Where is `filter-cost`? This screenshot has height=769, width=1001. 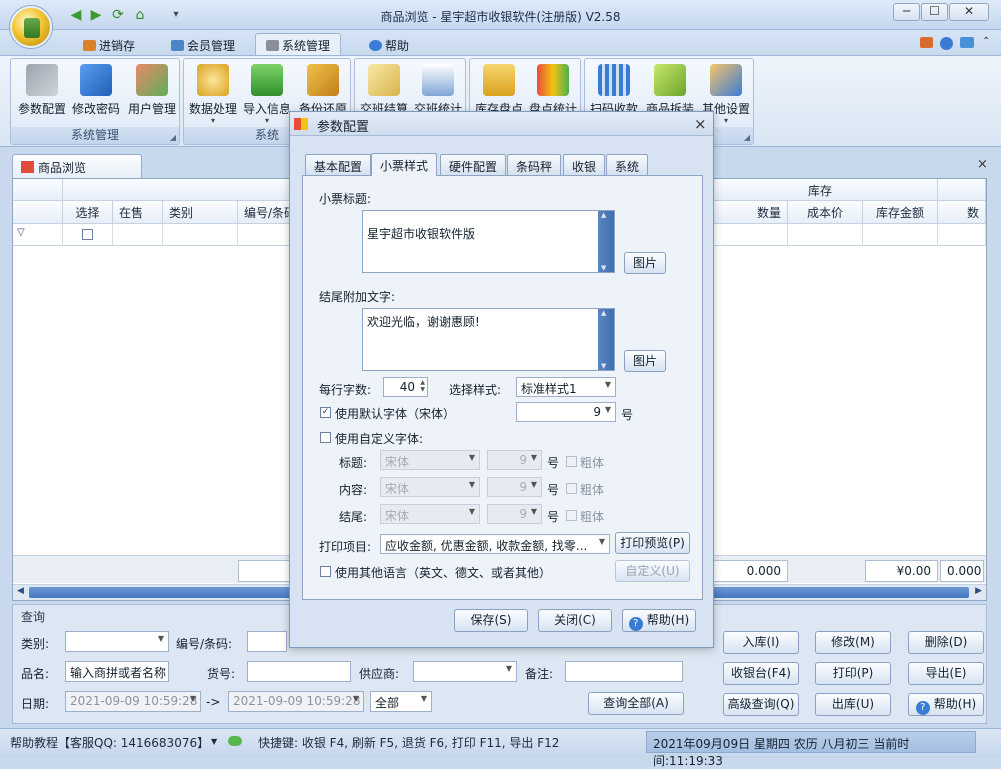
filter-cost is located at coordinates (825, 235).